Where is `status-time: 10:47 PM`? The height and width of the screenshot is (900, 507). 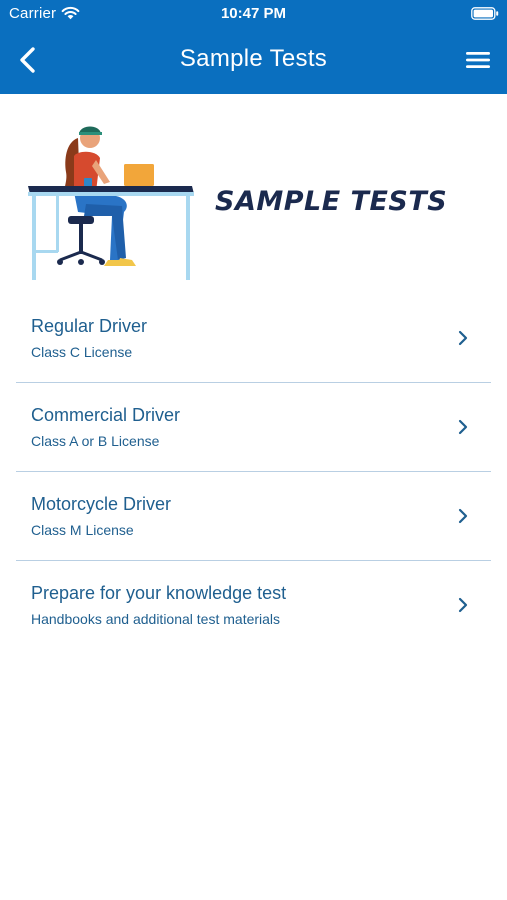 status-time: 10:47 PM is located at coordinates (253, 13).